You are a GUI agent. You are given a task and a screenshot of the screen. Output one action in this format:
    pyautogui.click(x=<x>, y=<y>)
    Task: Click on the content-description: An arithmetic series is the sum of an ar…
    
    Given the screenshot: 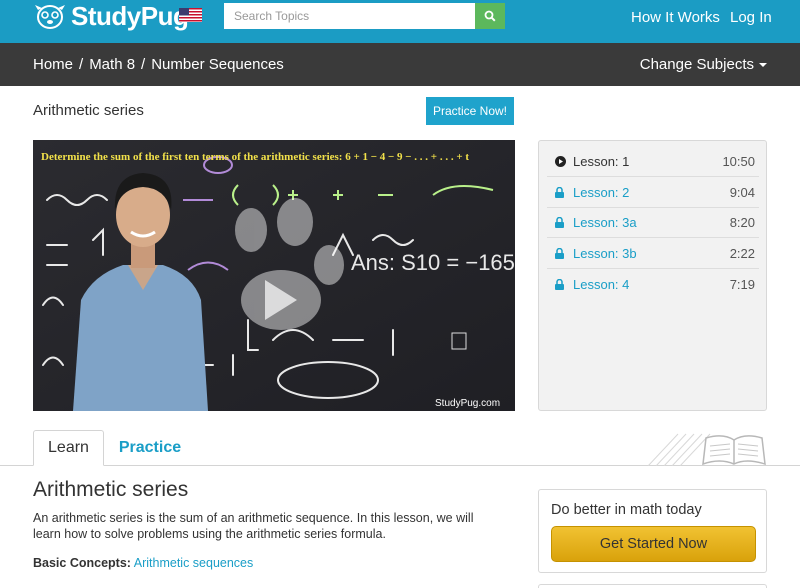 What is the action you would take?
    pyautogui.click(x=253, y=526)
    